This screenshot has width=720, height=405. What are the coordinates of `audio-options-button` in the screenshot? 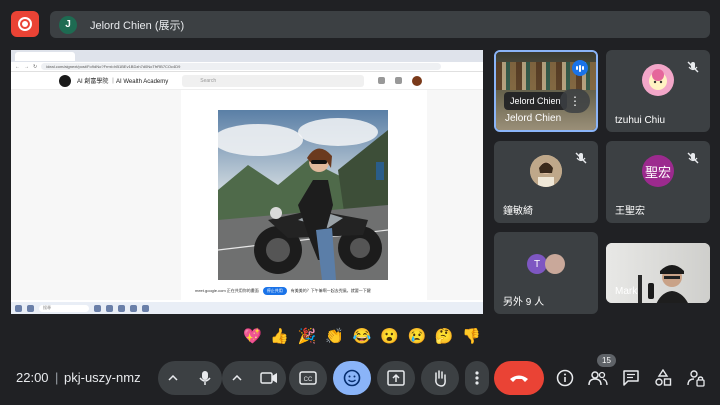 It's located at (173, 378).